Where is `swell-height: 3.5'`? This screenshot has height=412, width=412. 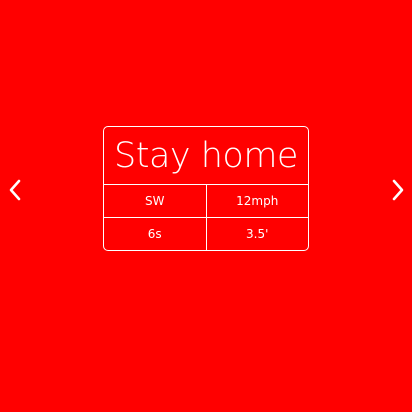
swell-height: 3.5' is located at coordinates (257, 234).